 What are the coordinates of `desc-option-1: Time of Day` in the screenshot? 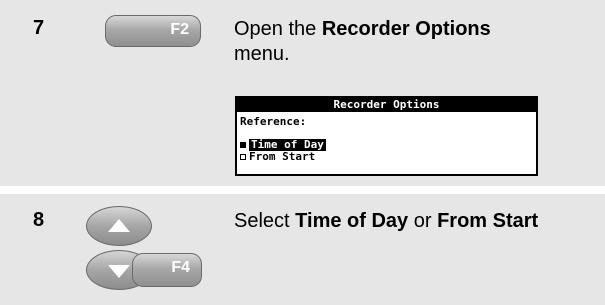 It's located at (352, 221).